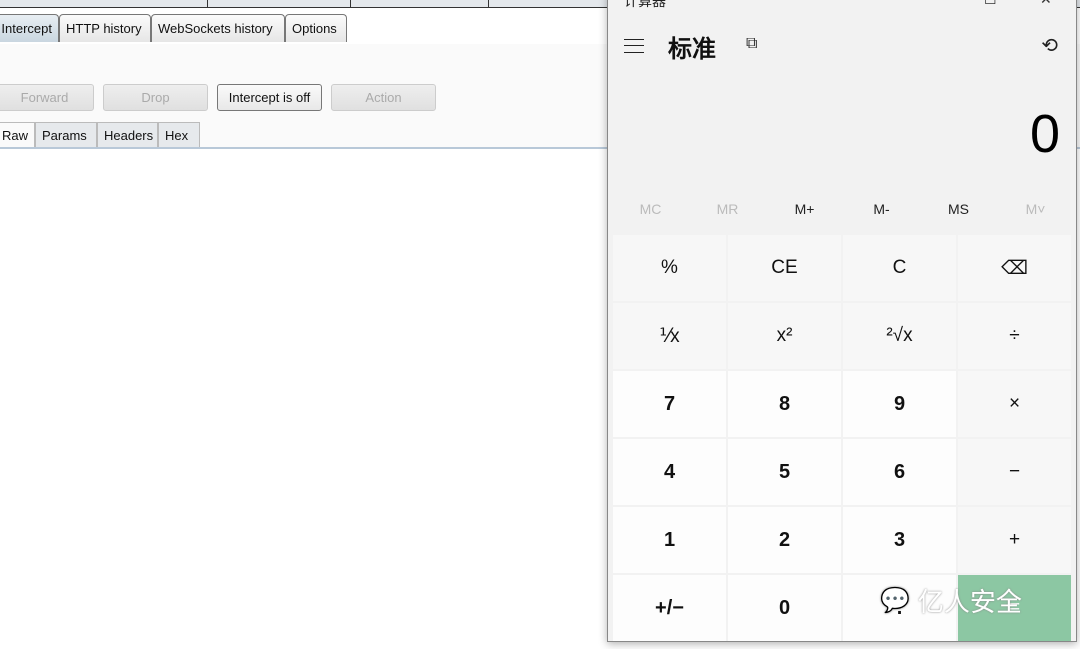 This screenshot has height=649, width=1080. Describe the element at coordinates (784, 472) in the screenshot. I see `key-5: 5` at that location.